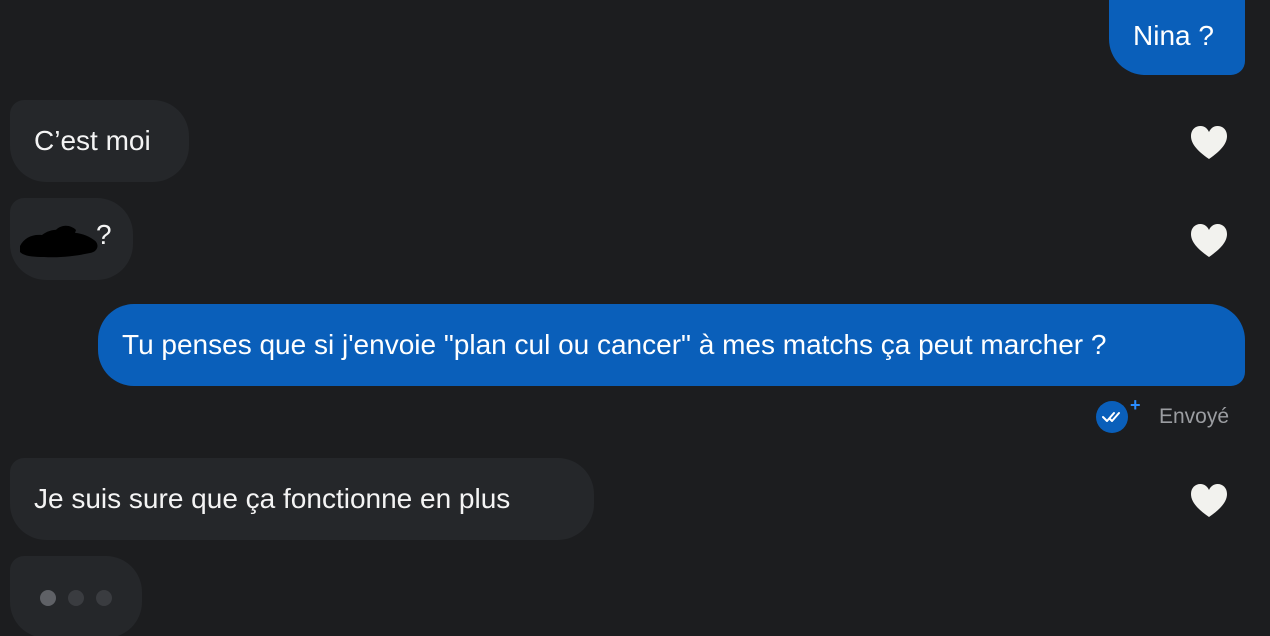 Image resolution: width=1270 pixels, height=636 pixels. What do you see at coordinates (92, 140) in the screenshot?
I see `message-text: C’est moi` at bounding box center [92, 140].